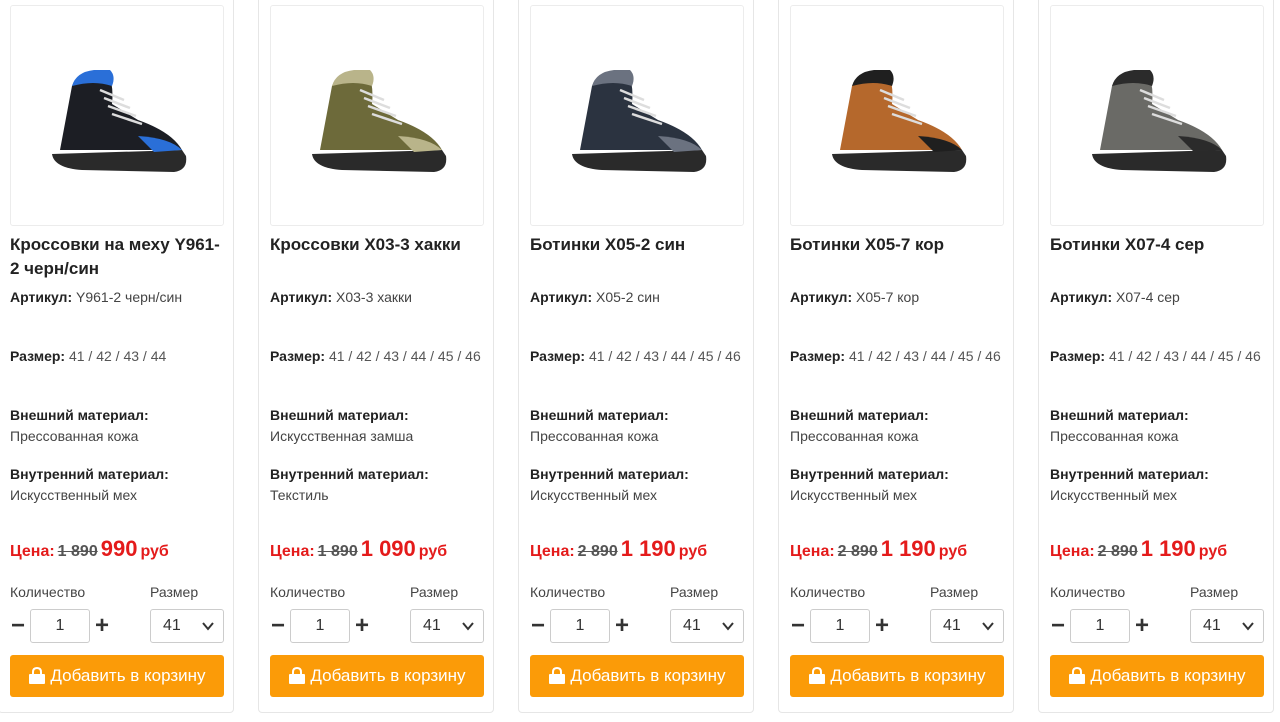 This screenshot has height=722, width=1280. What do you see at coordinates (1148, 297) in the screenshot?
I see `article-value: Х07-4 сер` at bounding box center [1148, 297].